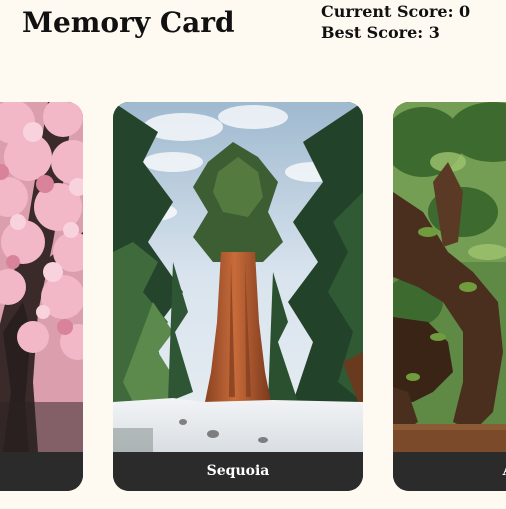 The image size is (506, 509). What do you see at coordinates (449, 471) in the screenshot?
I see `card-caption: Ang` at bounding box center [449, 471].